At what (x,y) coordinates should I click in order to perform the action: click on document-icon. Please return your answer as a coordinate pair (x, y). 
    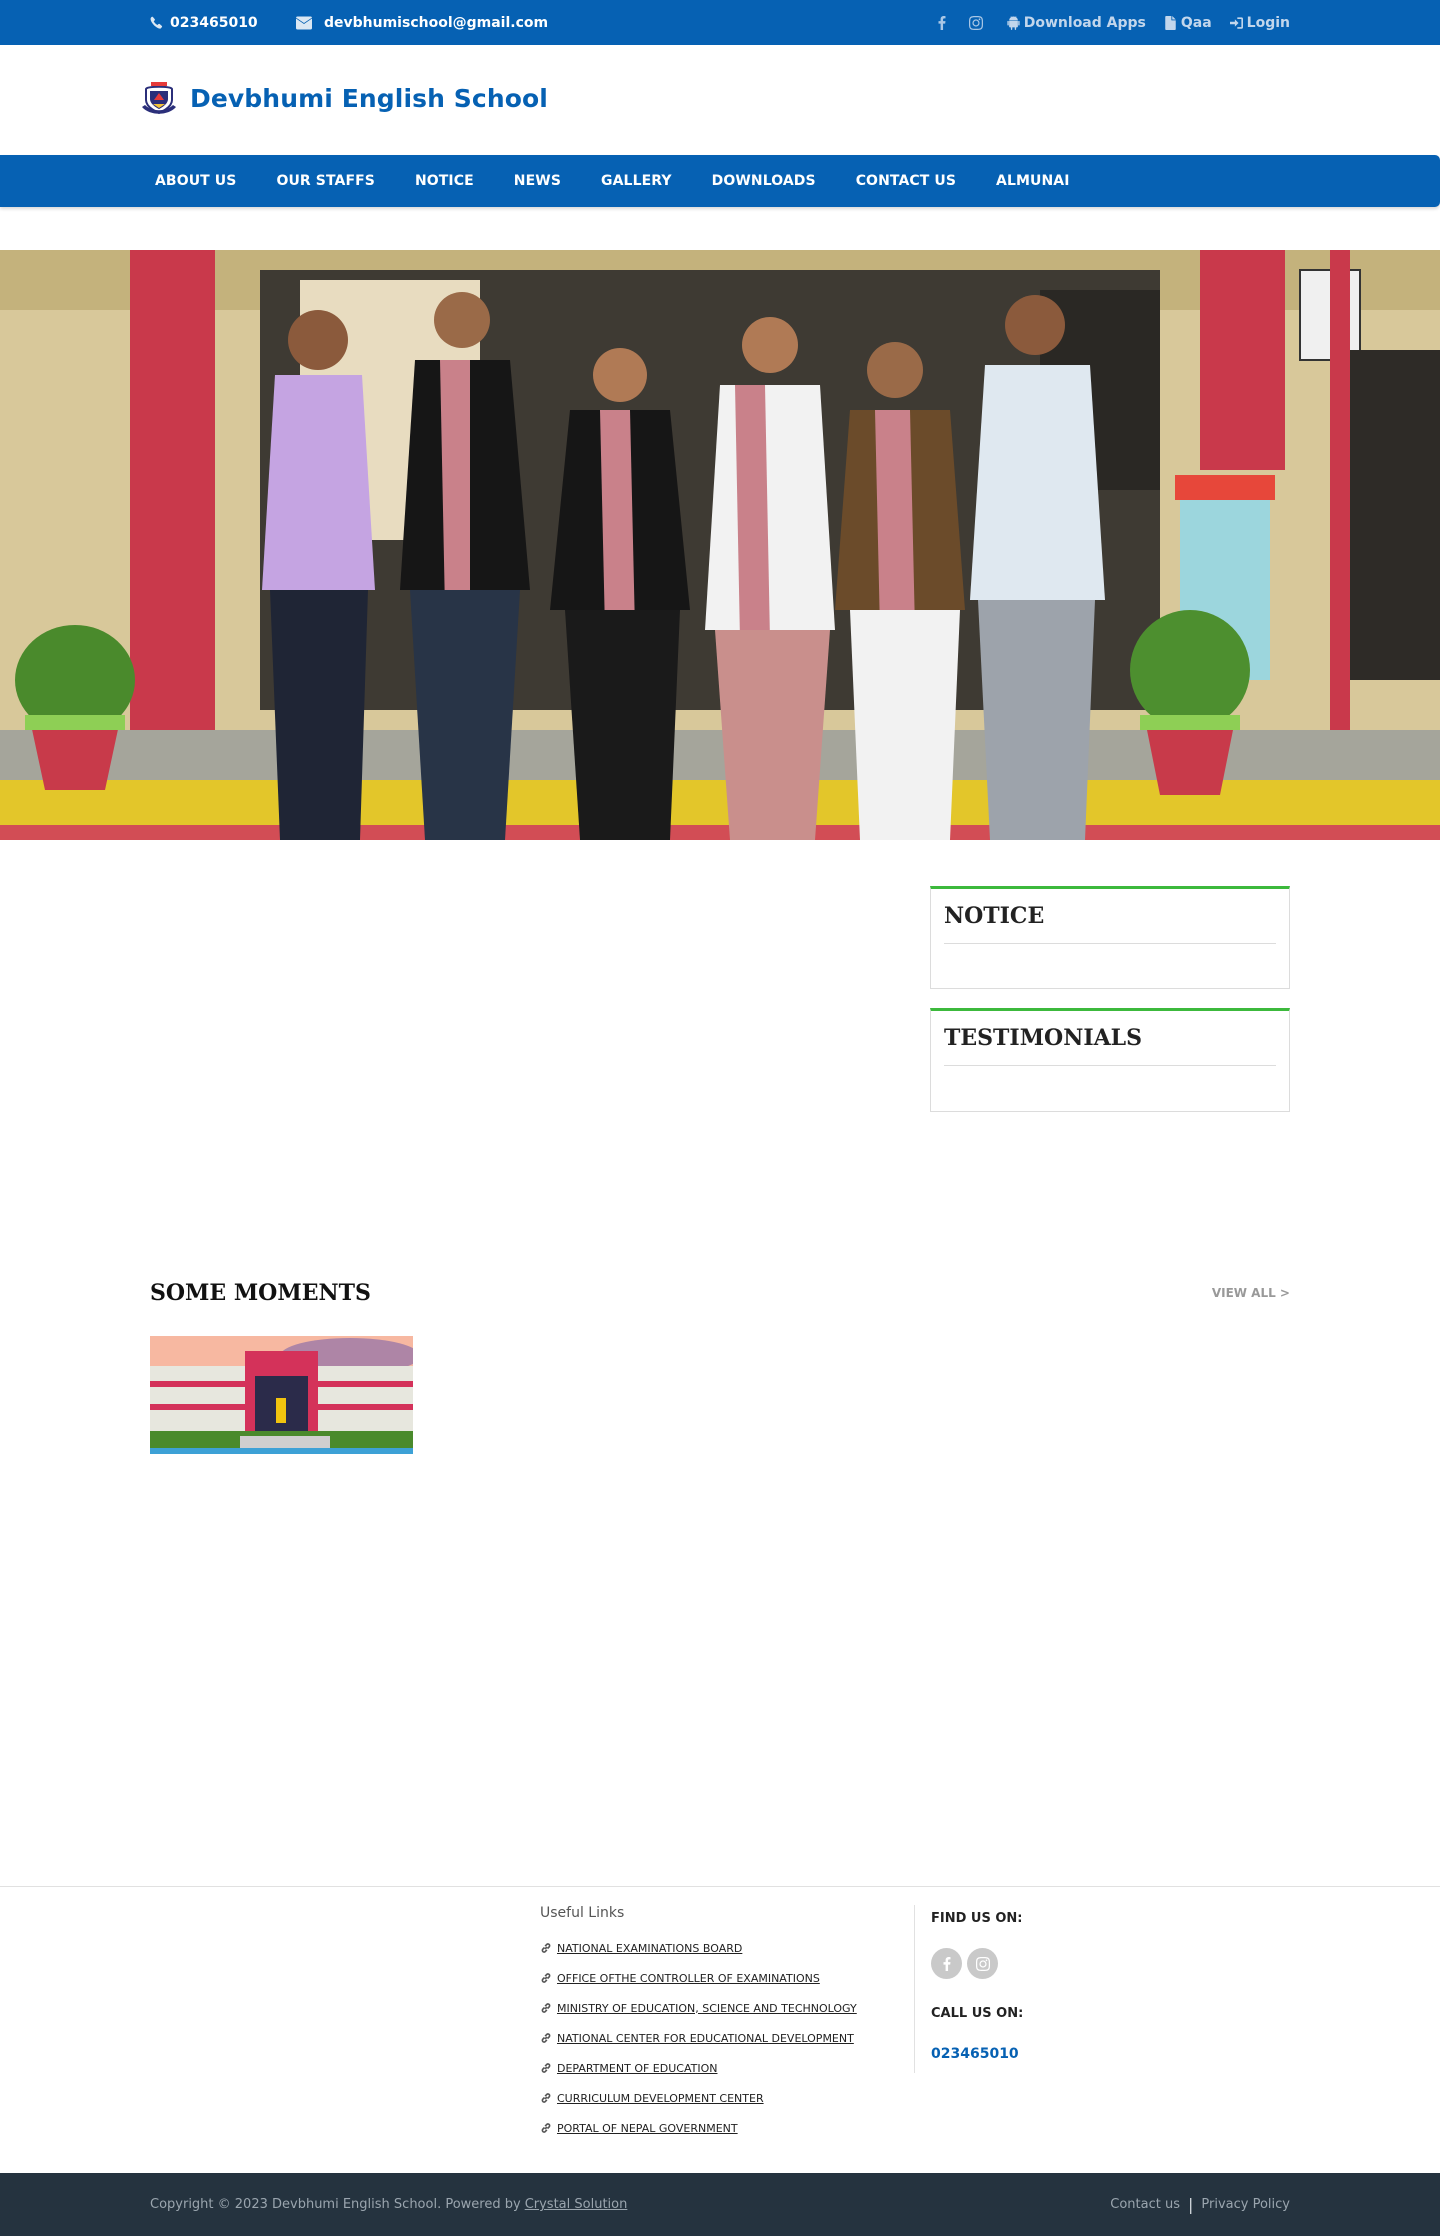
    Looking at the image, I should click on (1170, 22).